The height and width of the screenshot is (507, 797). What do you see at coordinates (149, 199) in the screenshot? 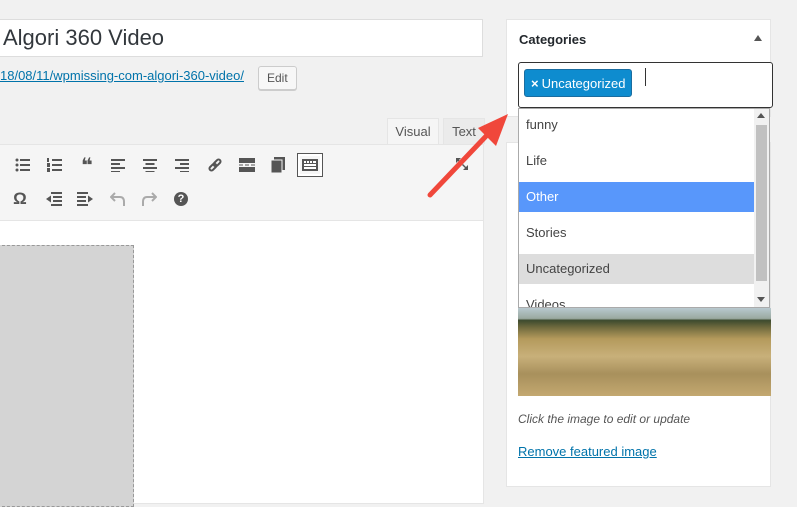
I see `redo-icon` at bounding box center [149, 199].